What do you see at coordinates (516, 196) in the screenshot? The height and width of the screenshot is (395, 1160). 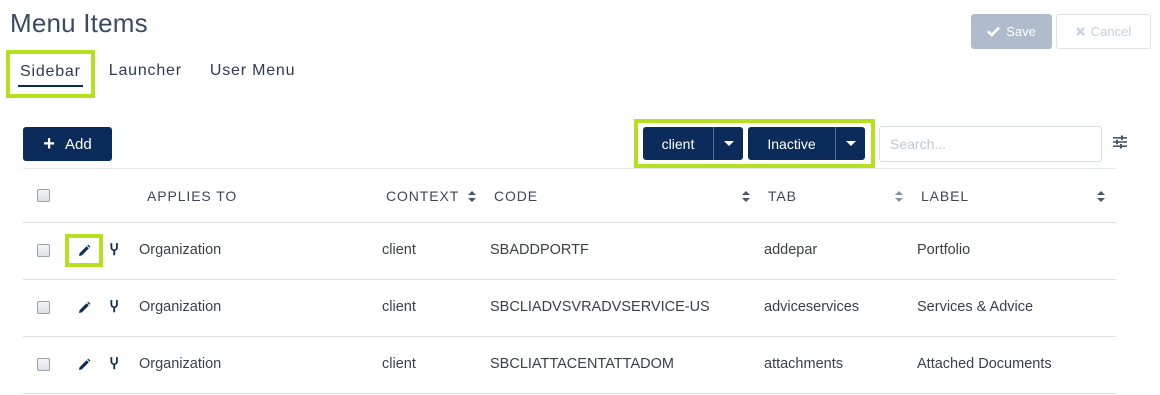 I see `column-code: CODE` at bounding box center [516, 196].